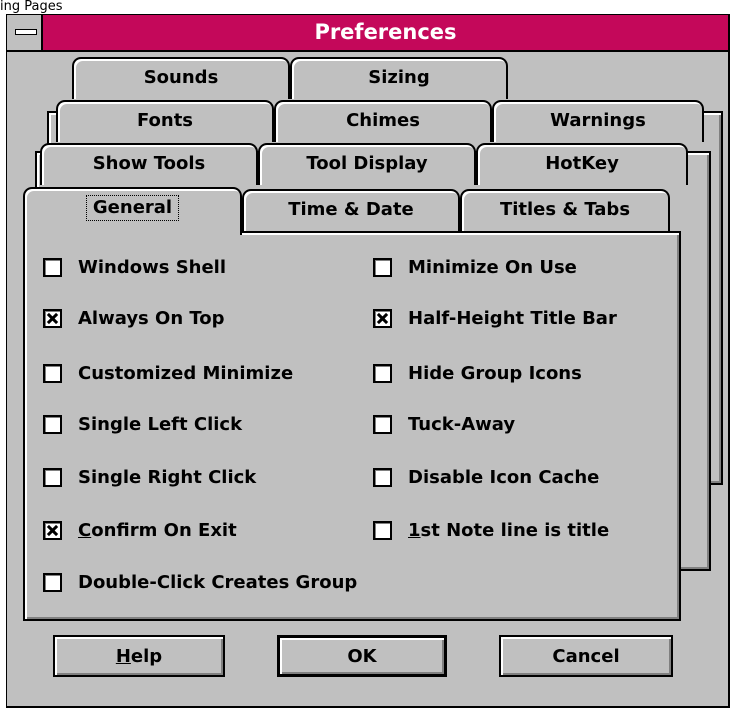 This screenshot has width=731, height=711. I want to click on ok-button-label: OK, so click(362, 656).